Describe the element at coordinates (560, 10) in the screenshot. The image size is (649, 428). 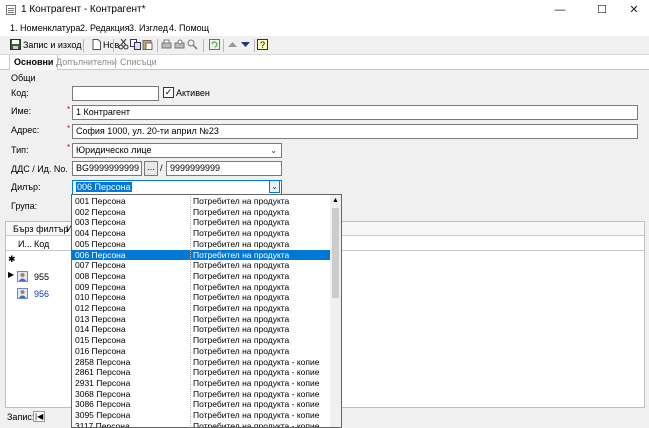
I see `minimize-button: —` at that location.